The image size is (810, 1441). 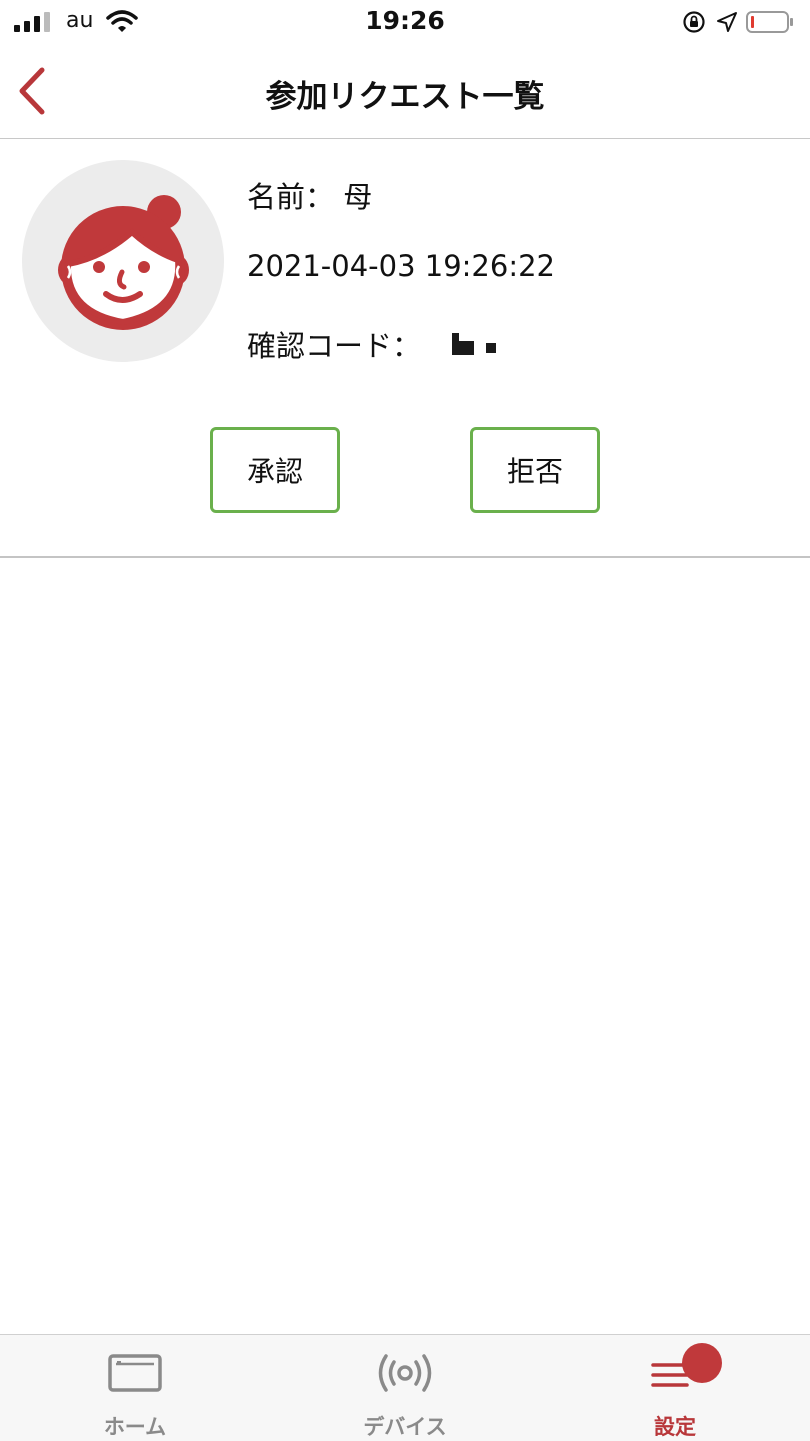 I want to click on tab-home-label: ホーム, so click(x=135, y=1427).